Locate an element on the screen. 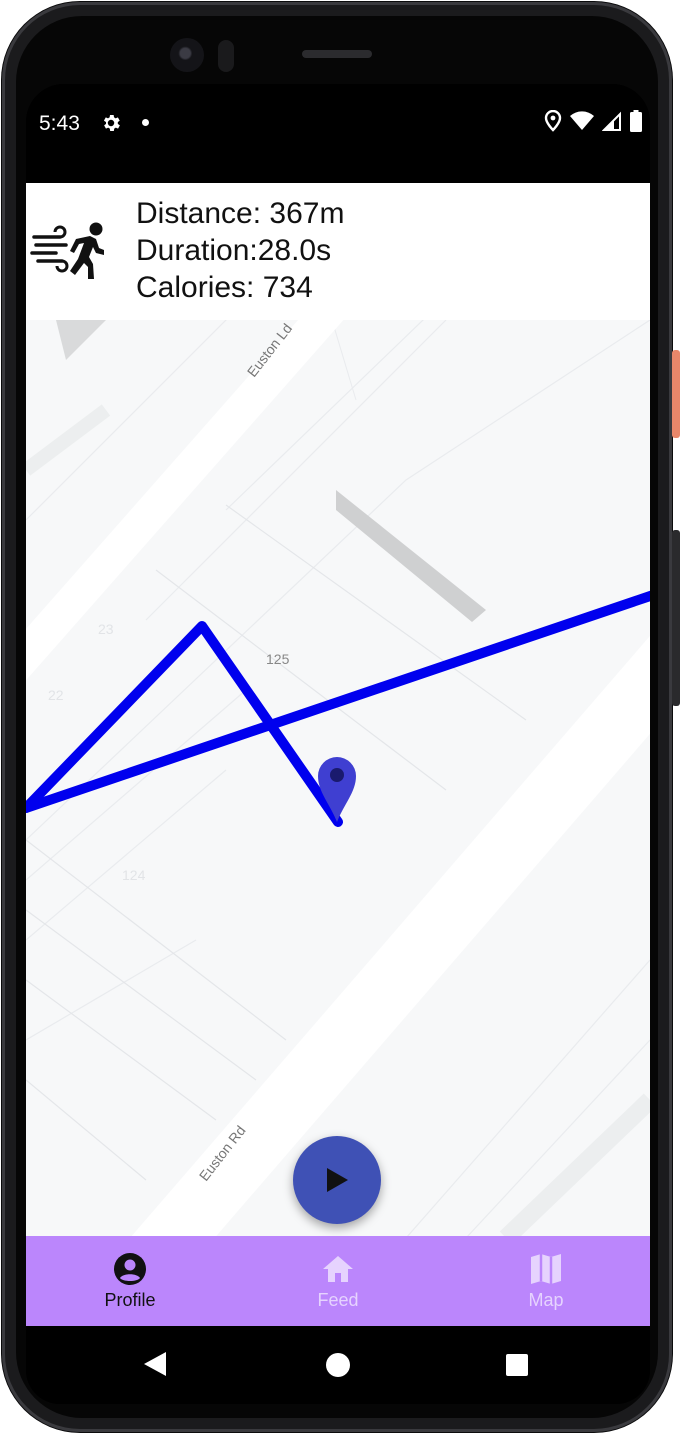  duration-text: Duration:28.0s is located at coordinates (234, 250).